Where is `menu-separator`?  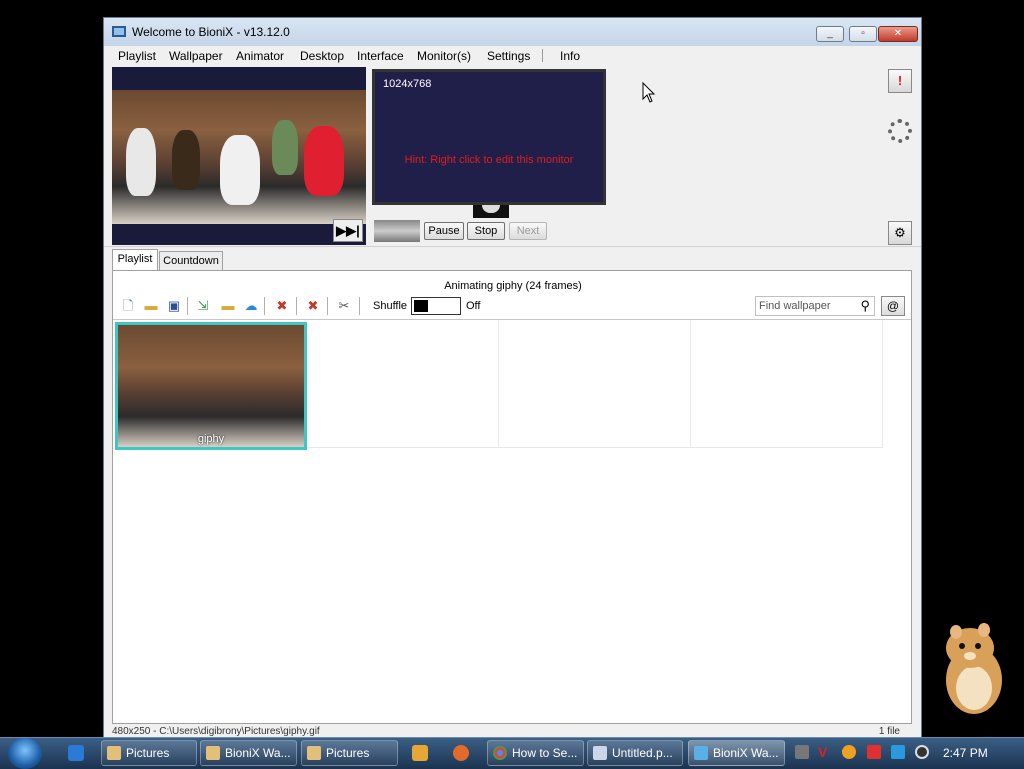 menu-separator is located at coordinates (542, 55).